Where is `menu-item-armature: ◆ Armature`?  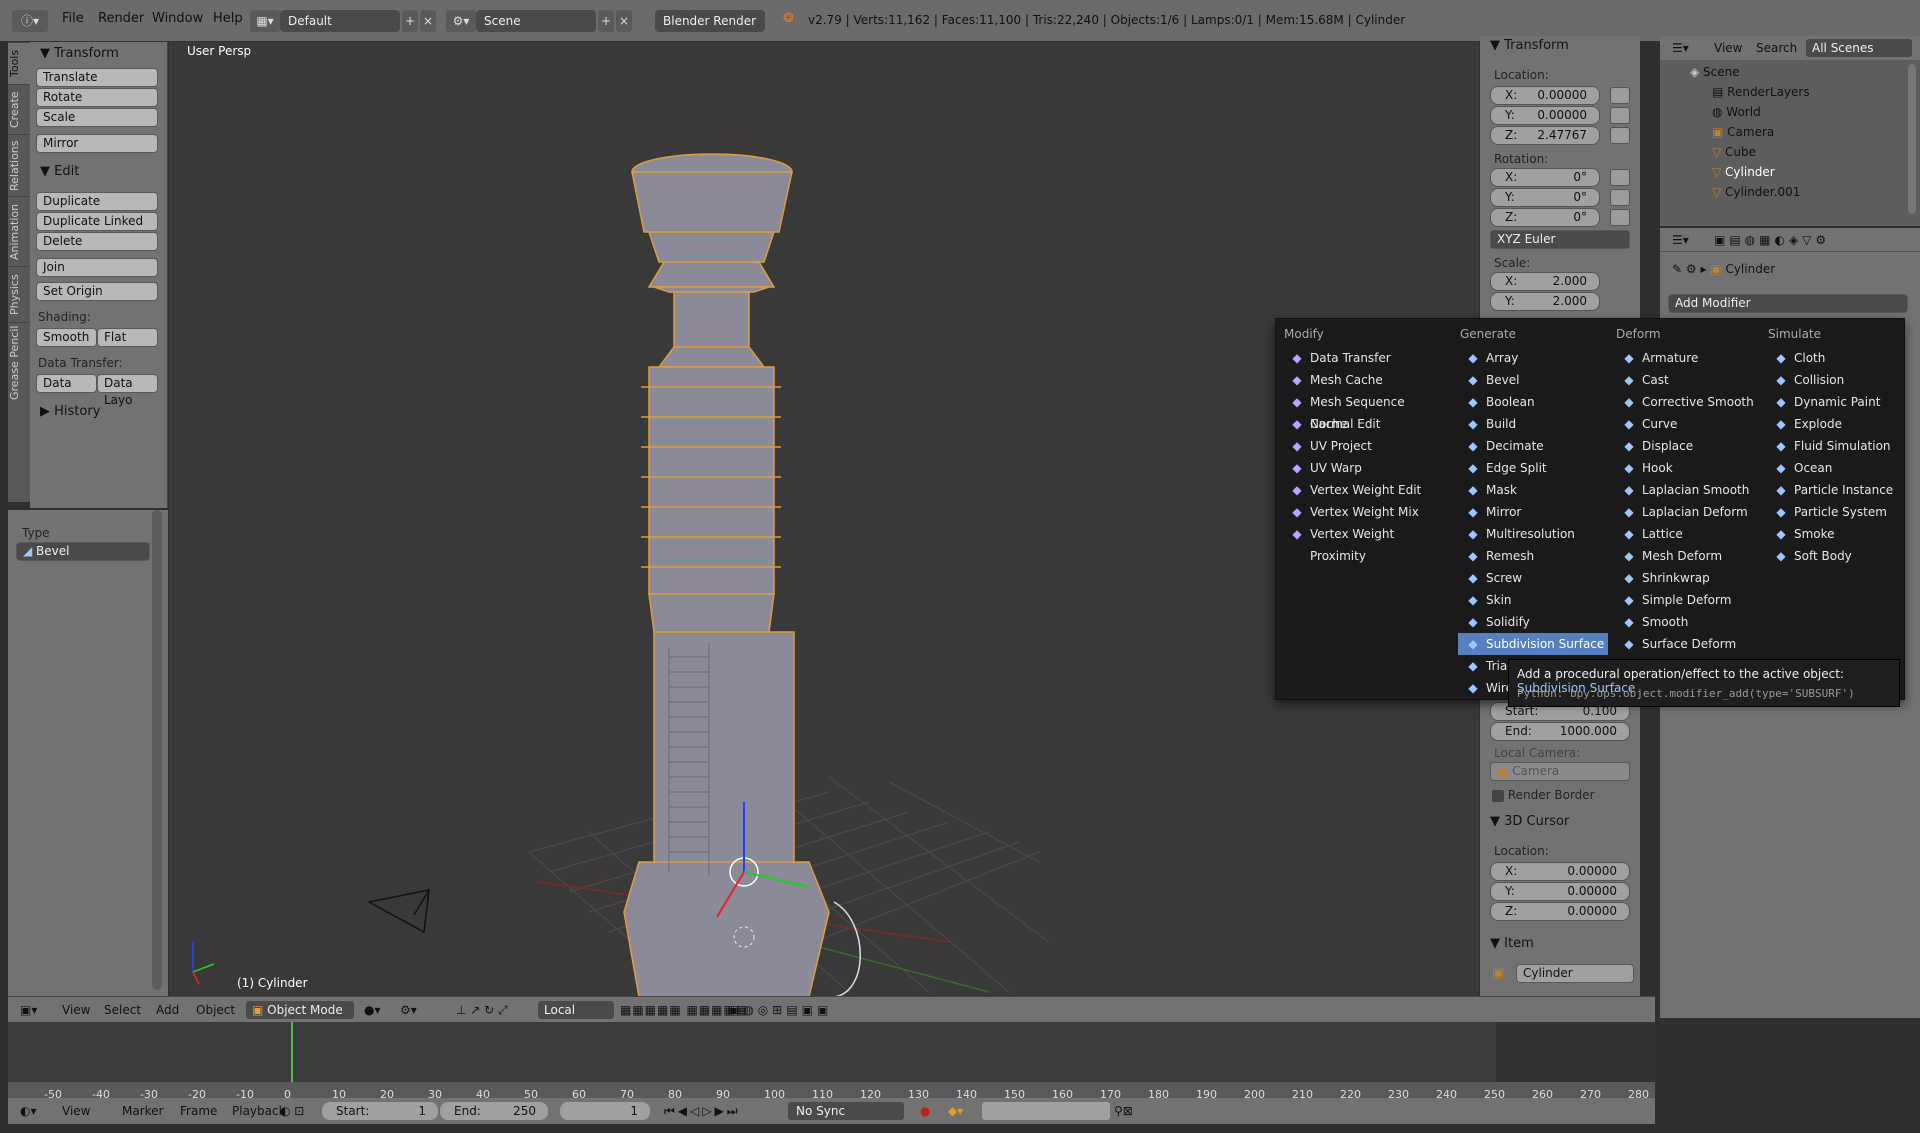
menu-item-armature: ◆ Armature is located at coordinates (1689, 358).